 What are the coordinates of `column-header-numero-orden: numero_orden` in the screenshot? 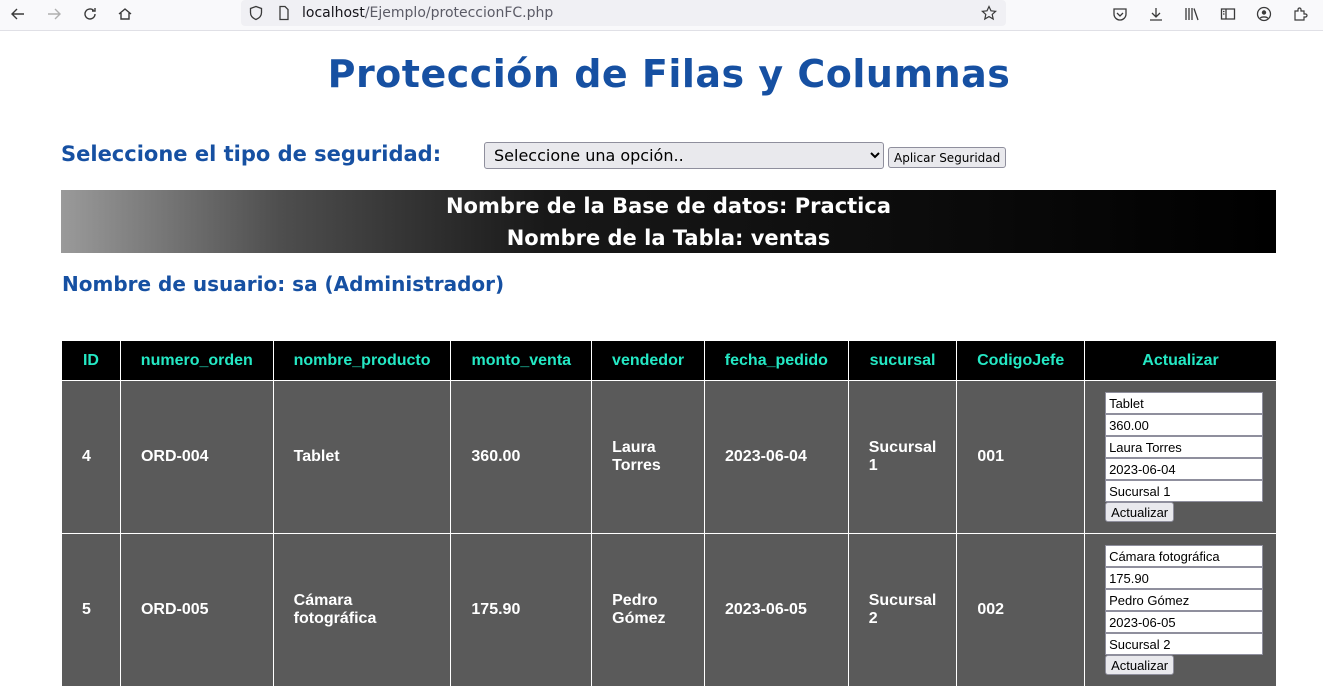 It's located at (196, 360).